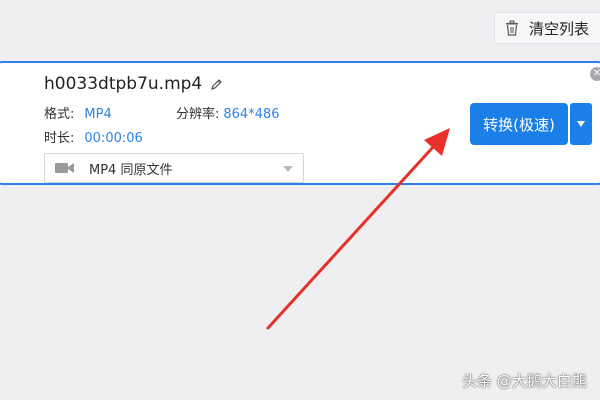 The image size is (600, 400). Describe the element at coordinates (524, 381) in the screenshot. I see `watermark: 头条 @大鹅大白熊` at that location.